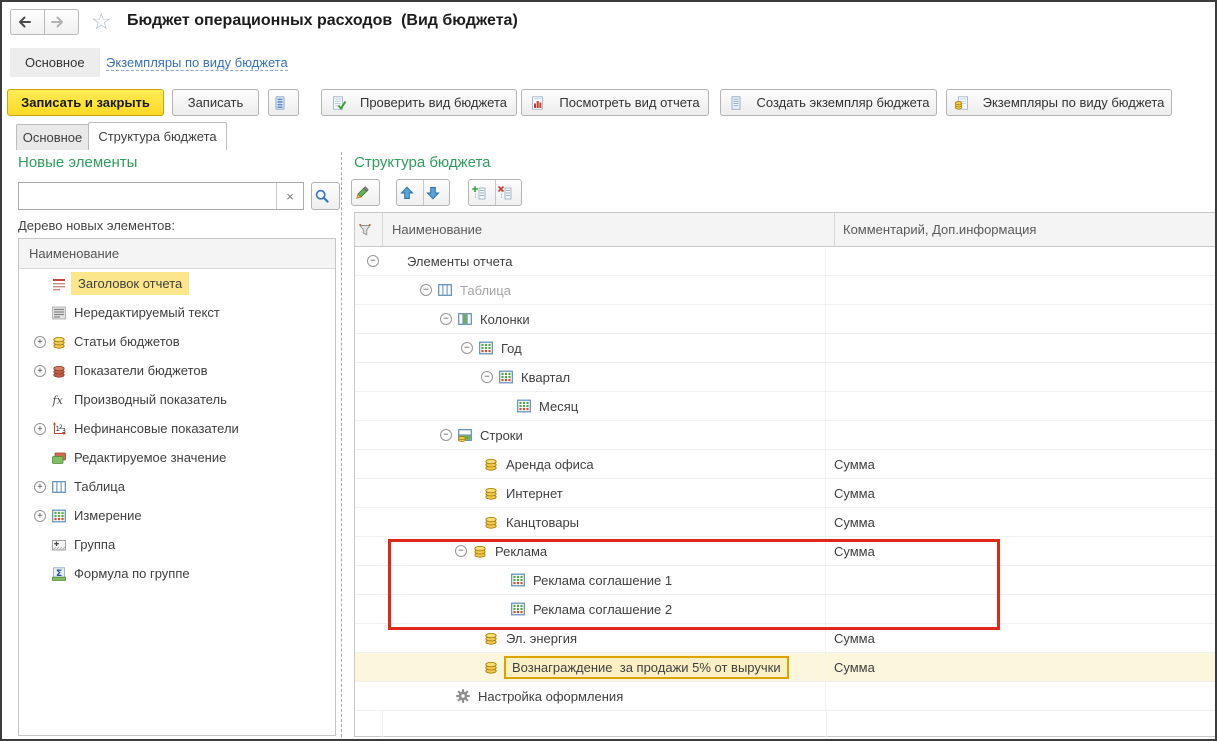 The width and height of the screenshot is (1217, 741). I want to click on filter-column-header, so click(369, 229).